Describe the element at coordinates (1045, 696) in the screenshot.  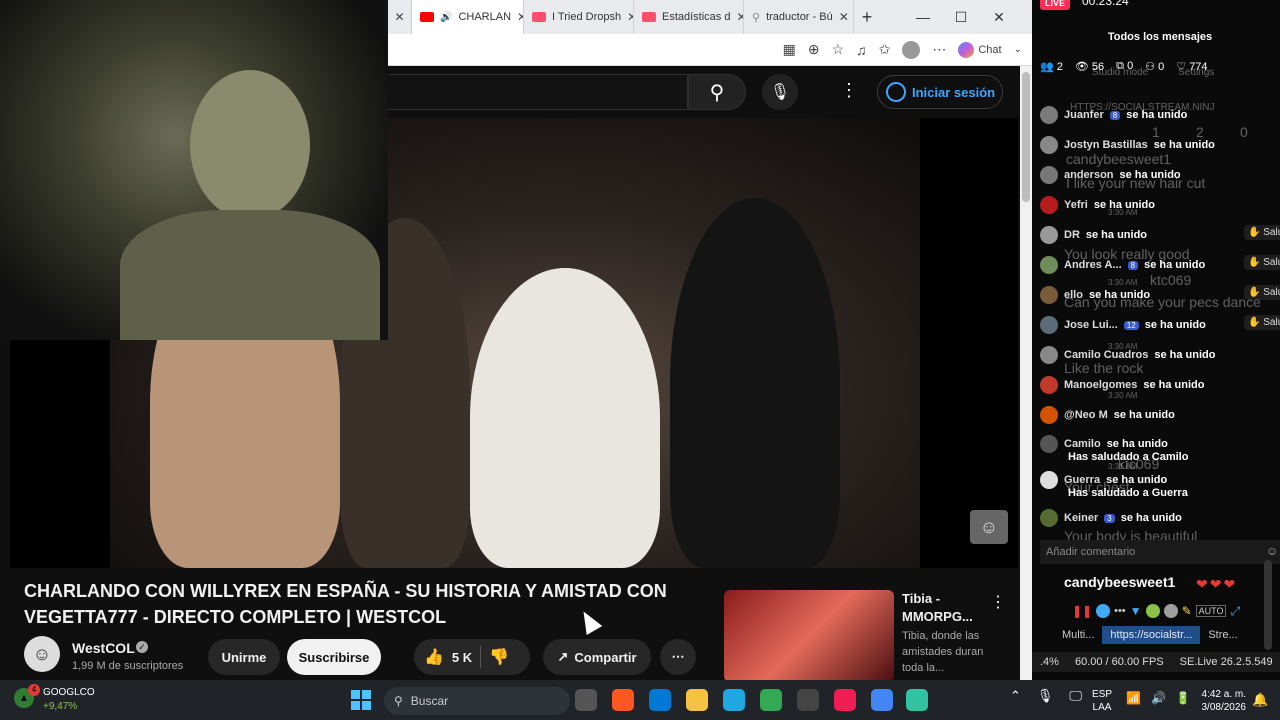
I see `microphone-icon: 🎙` at that location.